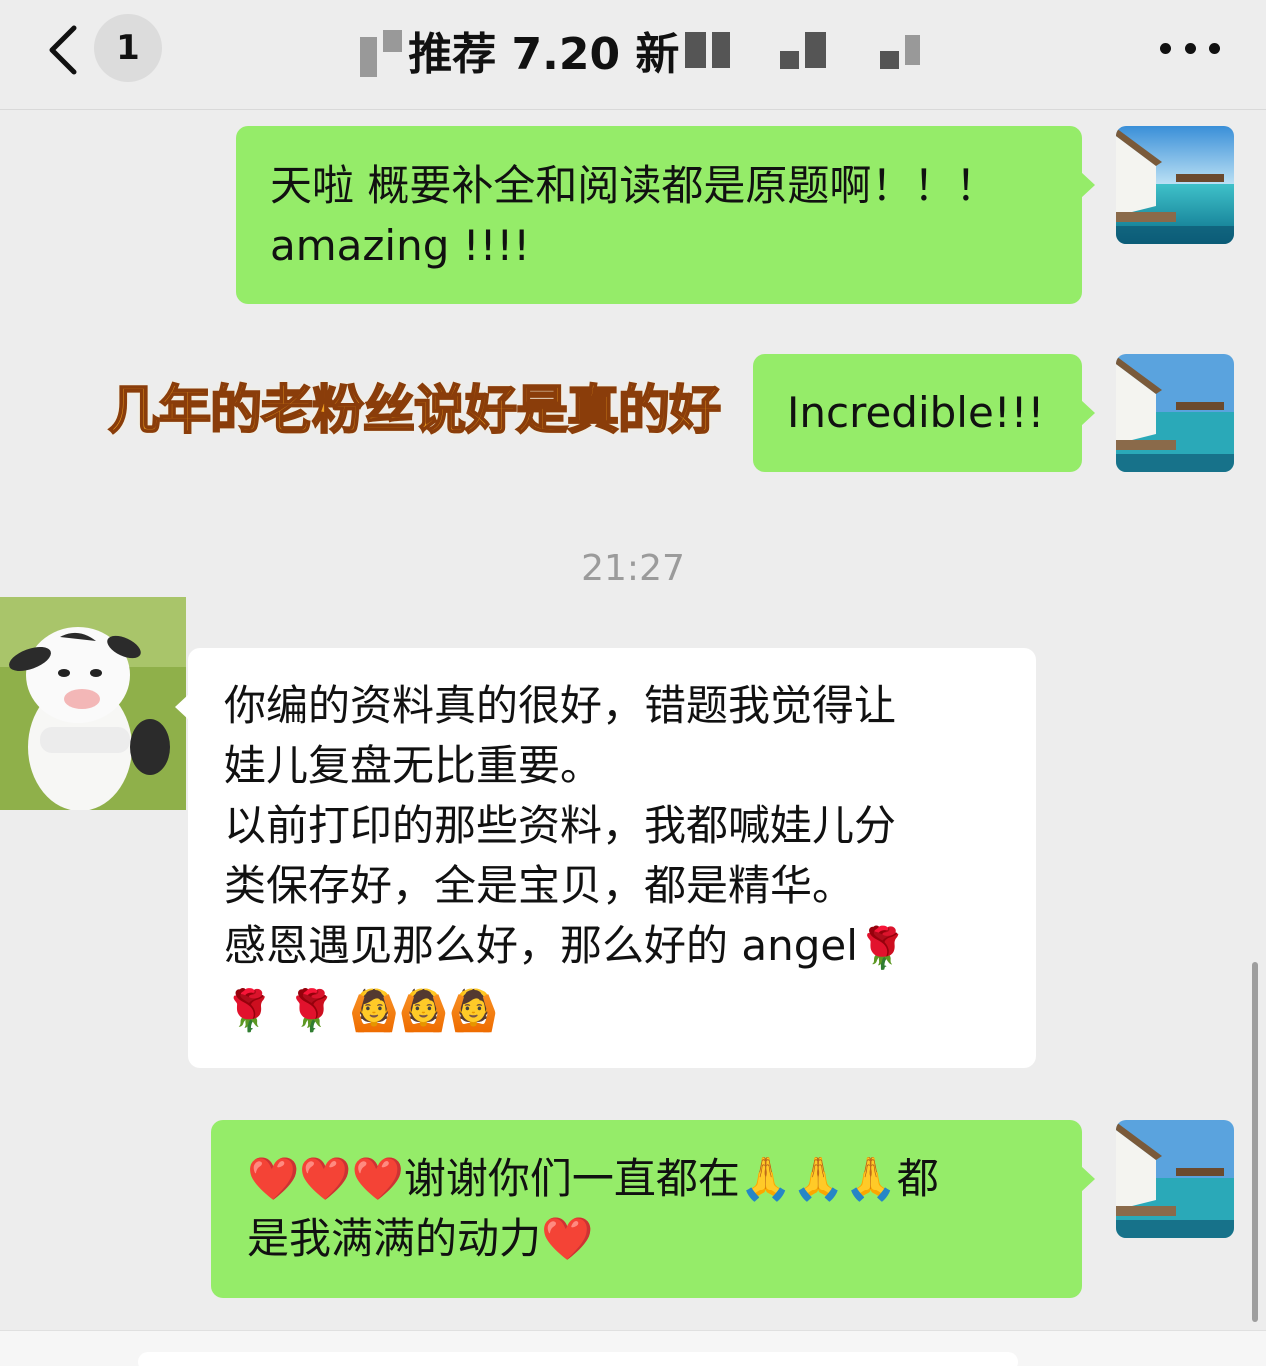 This screenshot has width=1266, height=1366. Describe the element at coordinates (1190, 48) in the screenshot. I see `more-options-icon` at that location.